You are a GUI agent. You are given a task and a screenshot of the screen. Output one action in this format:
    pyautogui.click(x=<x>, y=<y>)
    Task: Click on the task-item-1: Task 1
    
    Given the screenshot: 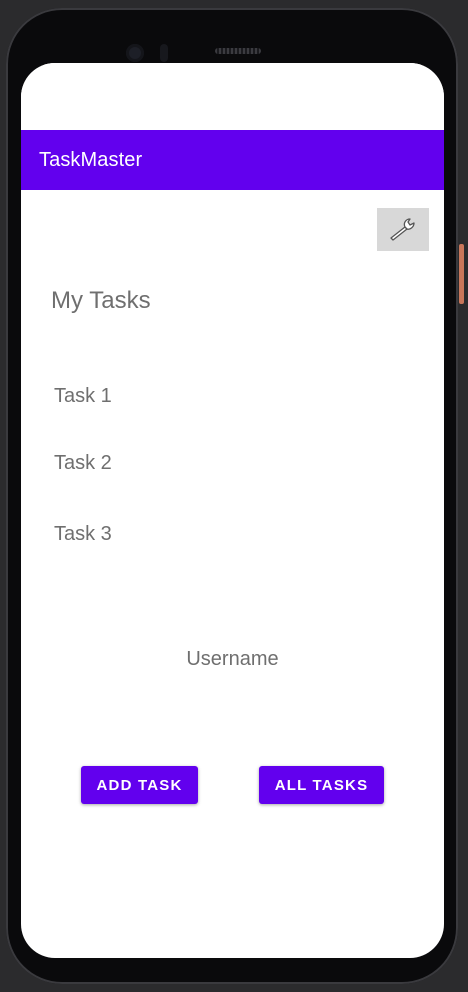 What is the action you would take?
    pyautogui.click(x=83, y=396)
    